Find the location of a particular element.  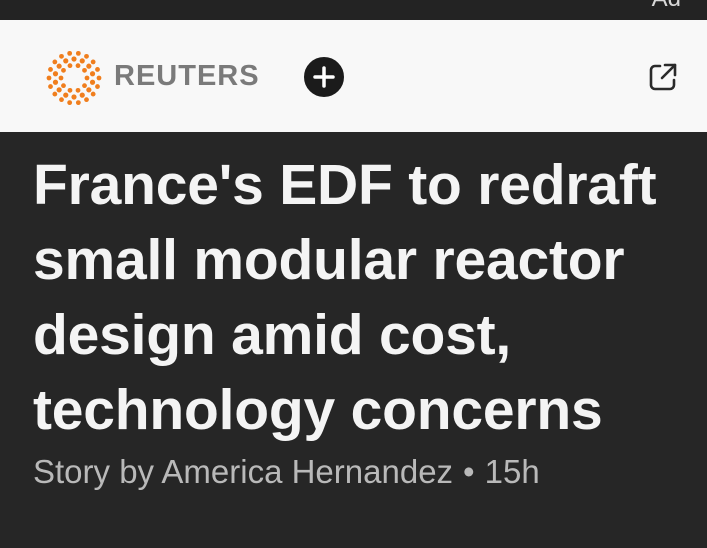

publisher-name: REUTERS is located at coordinates (187, 76).